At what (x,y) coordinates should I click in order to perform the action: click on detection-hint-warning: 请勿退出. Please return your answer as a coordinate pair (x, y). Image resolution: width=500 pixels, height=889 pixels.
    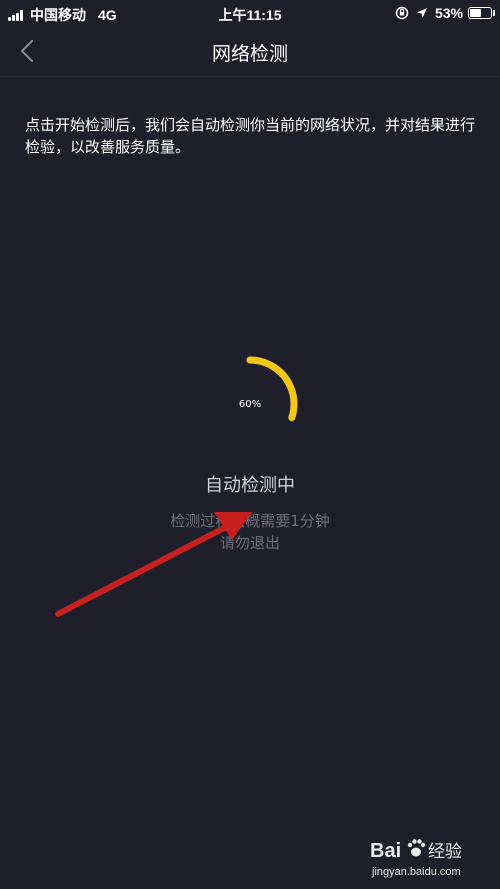
    Looking at the image, I should click on (249, 543).